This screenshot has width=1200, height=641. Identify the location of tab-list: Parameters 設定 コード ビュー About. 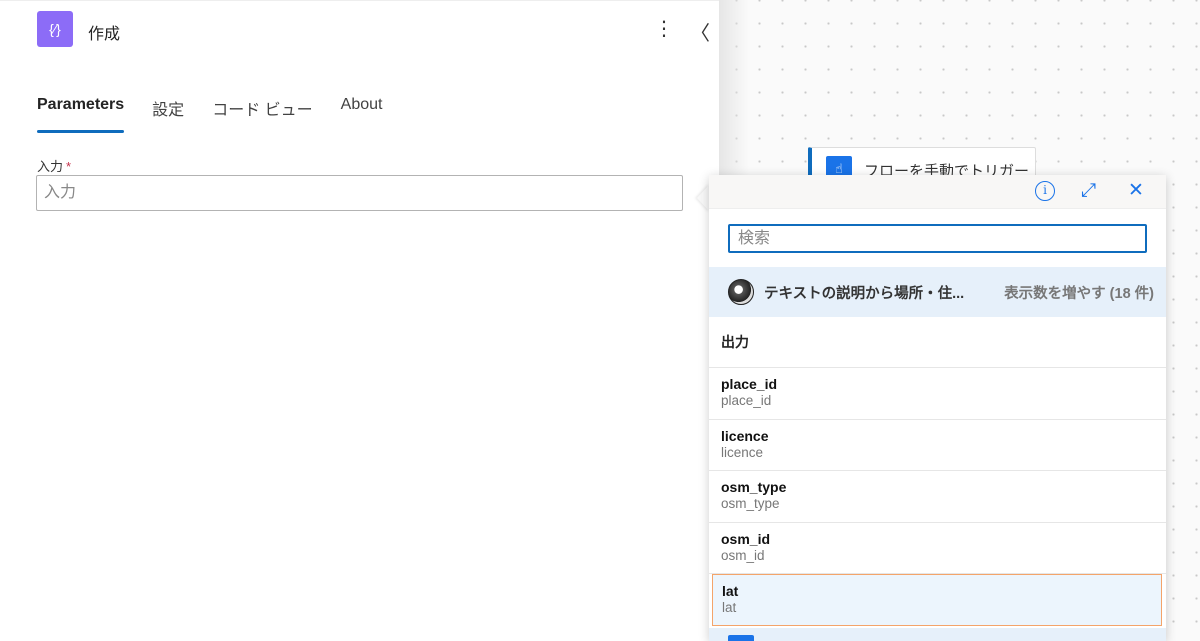
(210, 114).